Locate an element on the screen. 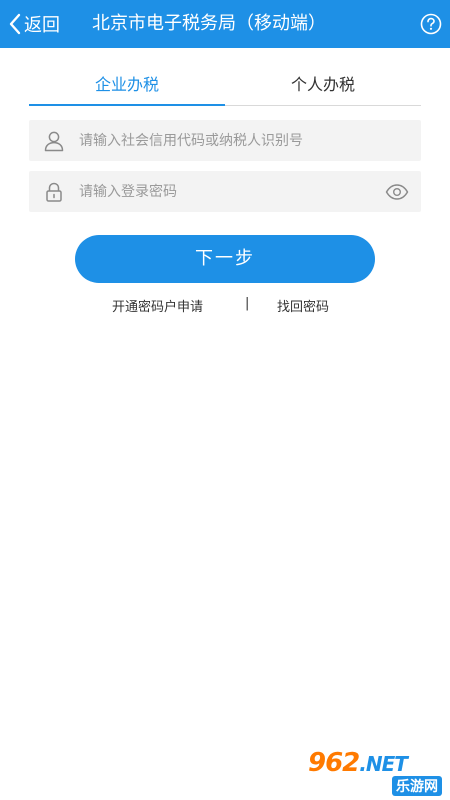  next-step-button: 下一步 is located at coordinates (225, 259).